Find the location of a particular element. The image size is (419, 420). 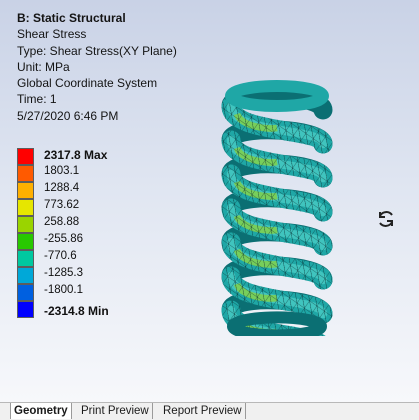

legend-min-label: -2314.8 Min is located at coordinates (76, 311).